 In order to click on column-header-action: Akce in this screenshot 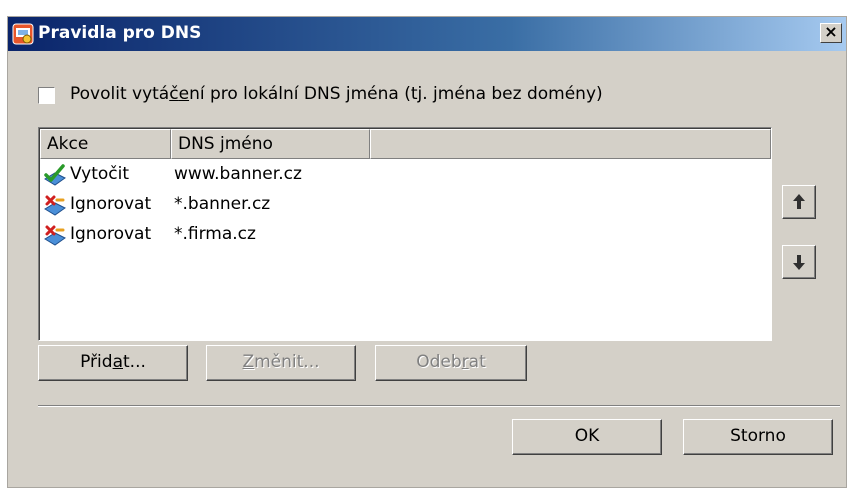, I will do `click(105, 144)`.